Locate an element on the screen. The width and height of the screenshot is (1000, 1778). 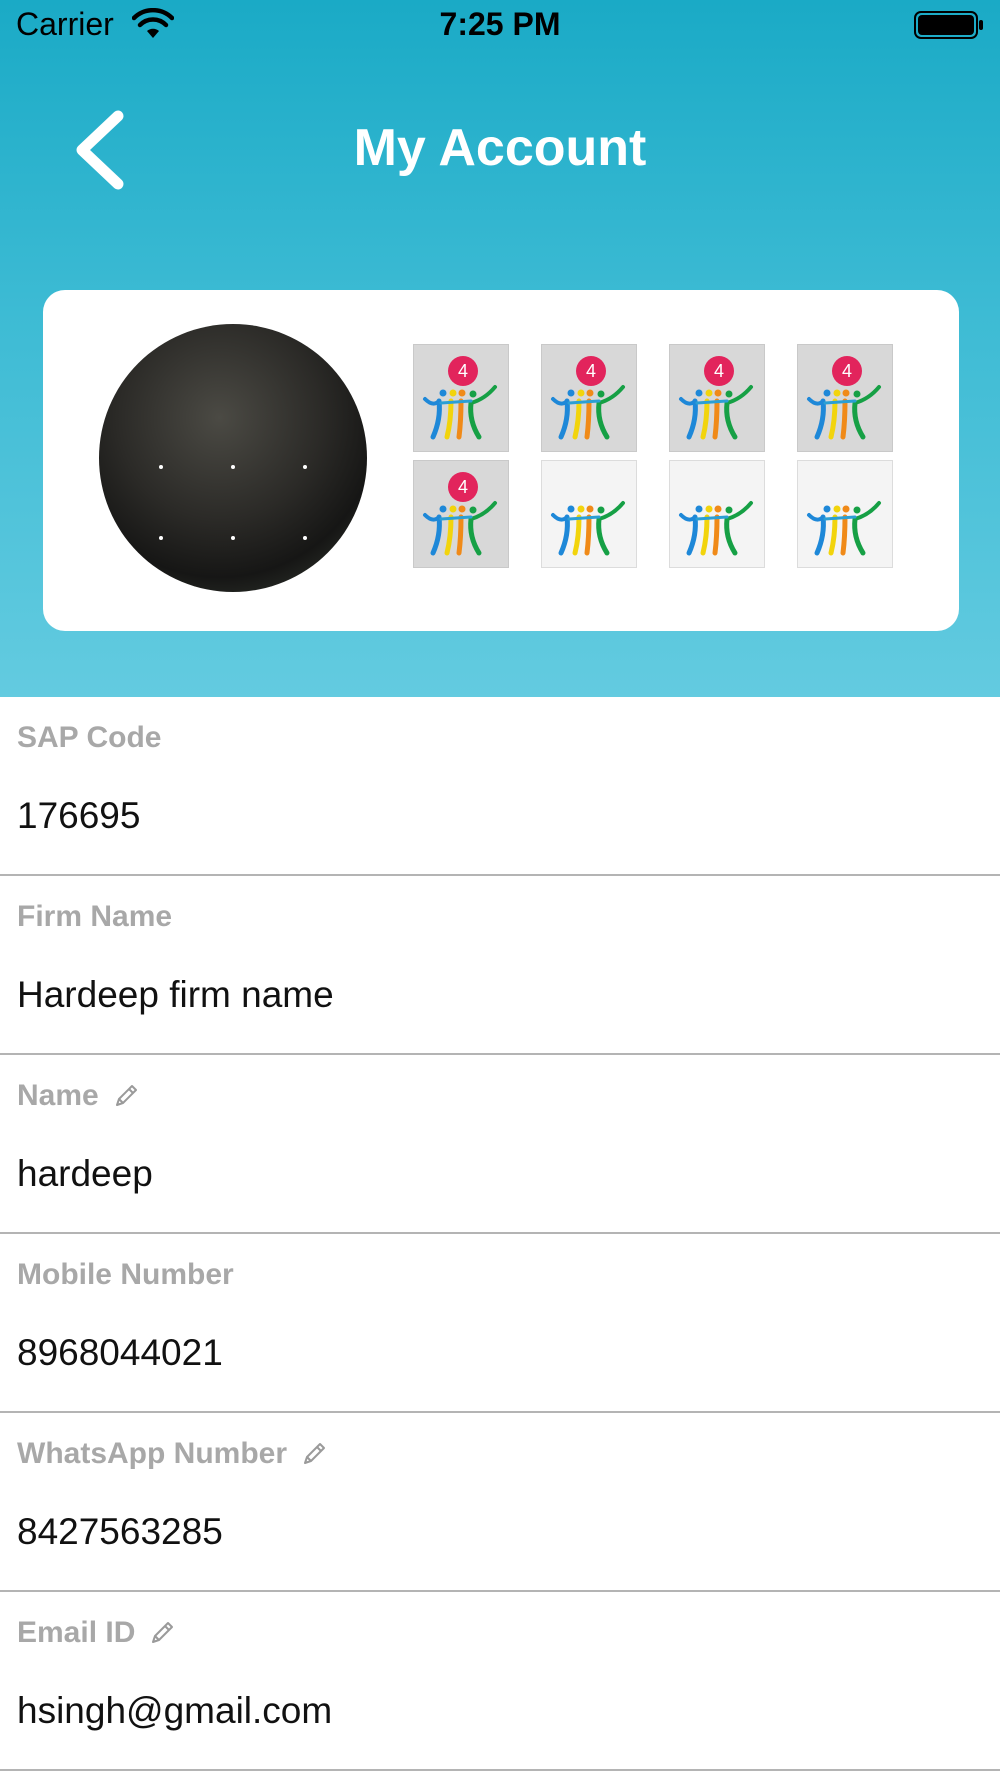
field-label-text: Mobile Number is located at coordinates (125, 1274).